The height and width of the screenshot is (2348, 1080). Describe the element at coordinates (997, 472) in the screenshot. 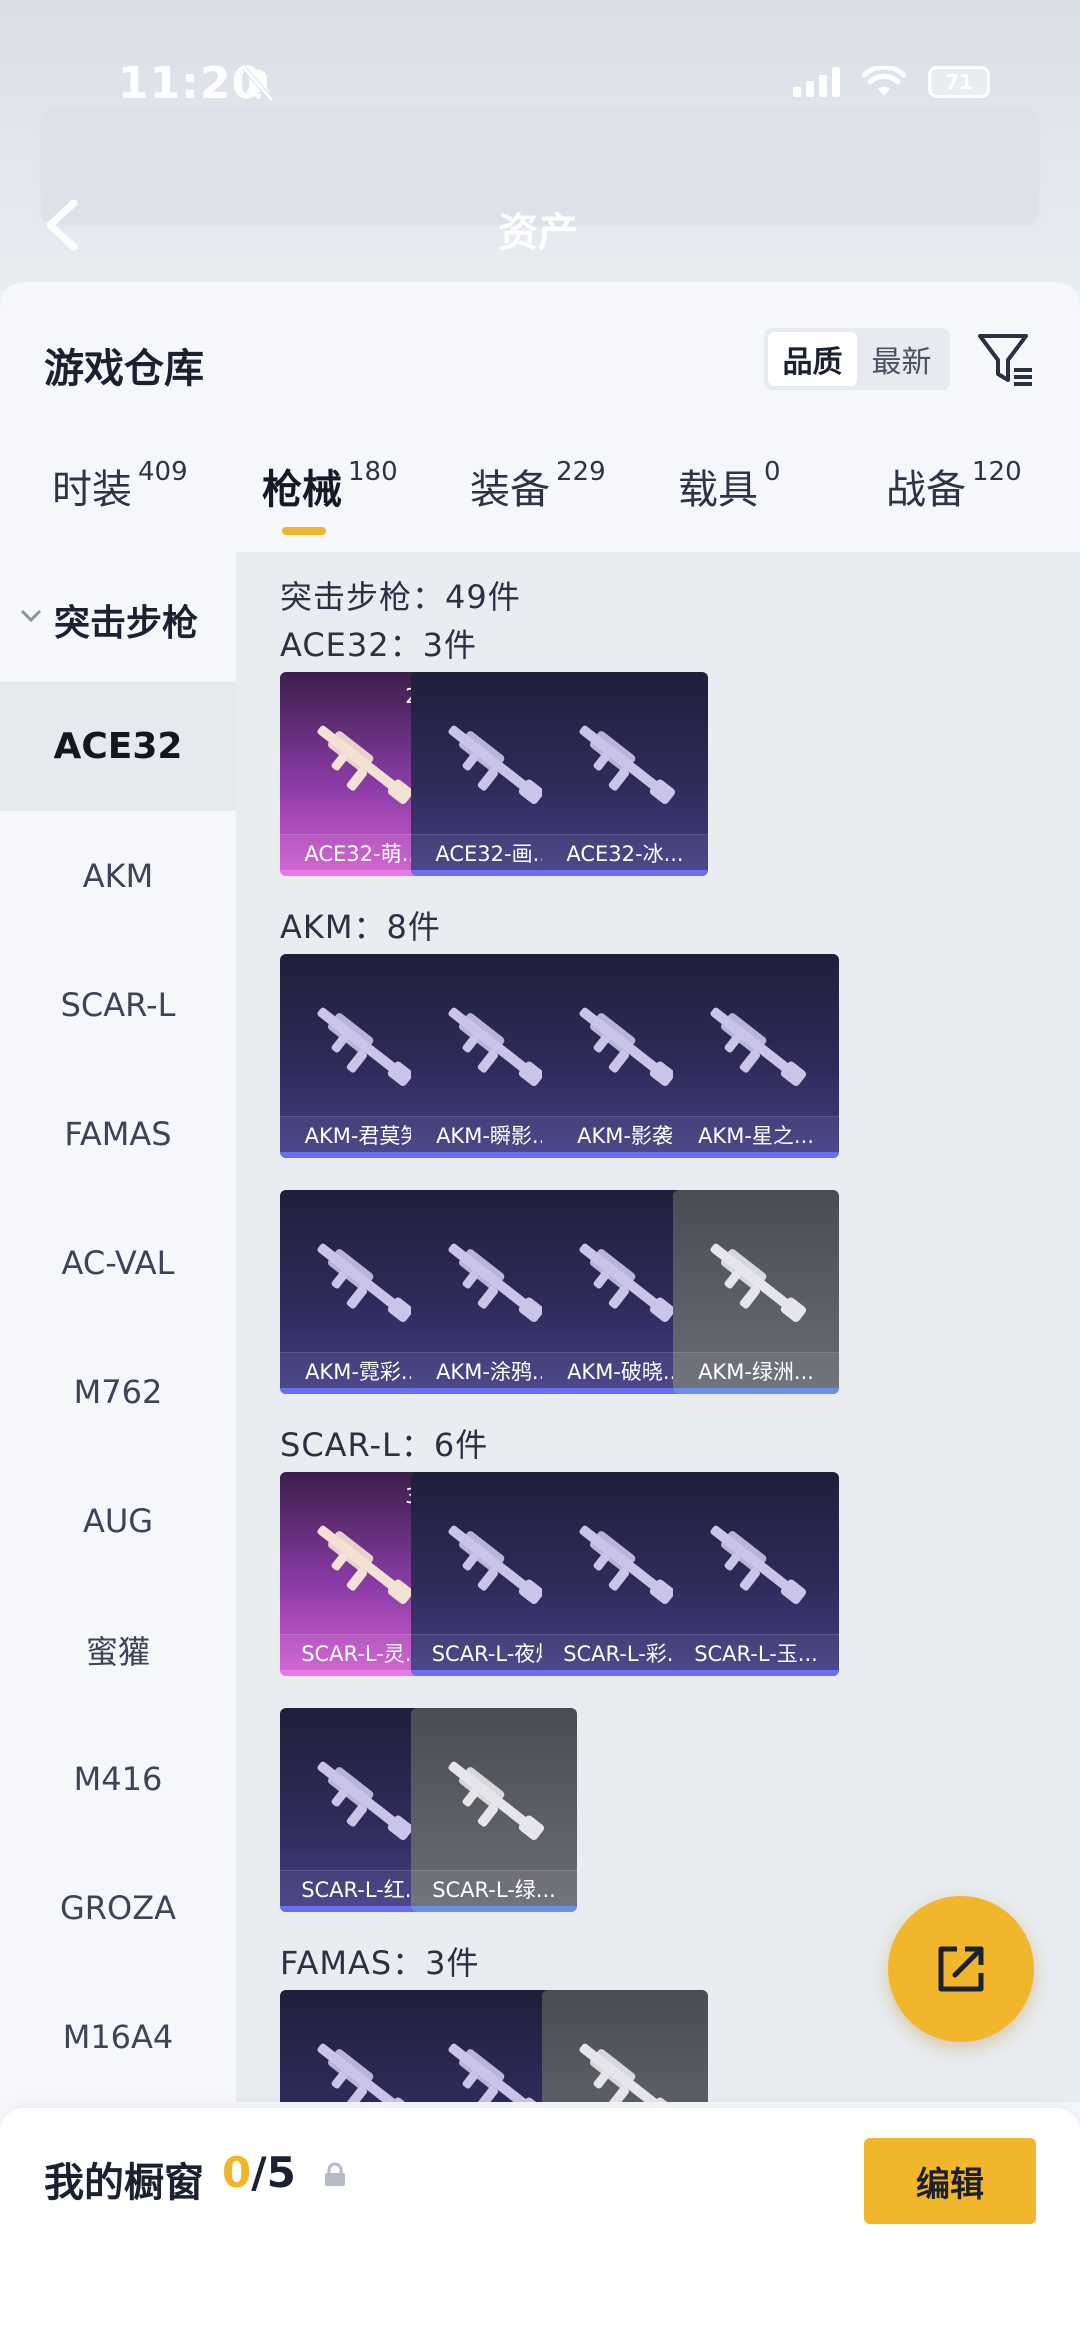

I see `tab-count: 120` at that location.